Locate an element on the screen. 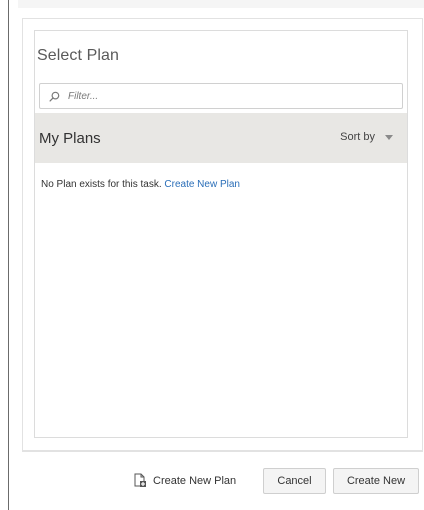 Image resolution: width=424 pixels, height=510 pixels. panel-title: Select Plan is located at coordinates (78, 55).